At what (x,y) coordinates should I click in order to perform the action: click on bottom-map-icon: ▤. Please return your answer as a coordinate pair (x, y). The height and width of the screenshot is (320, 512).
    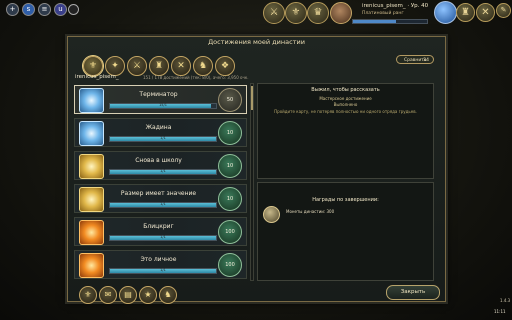
    Looking at the image, I should click on (128, 295).